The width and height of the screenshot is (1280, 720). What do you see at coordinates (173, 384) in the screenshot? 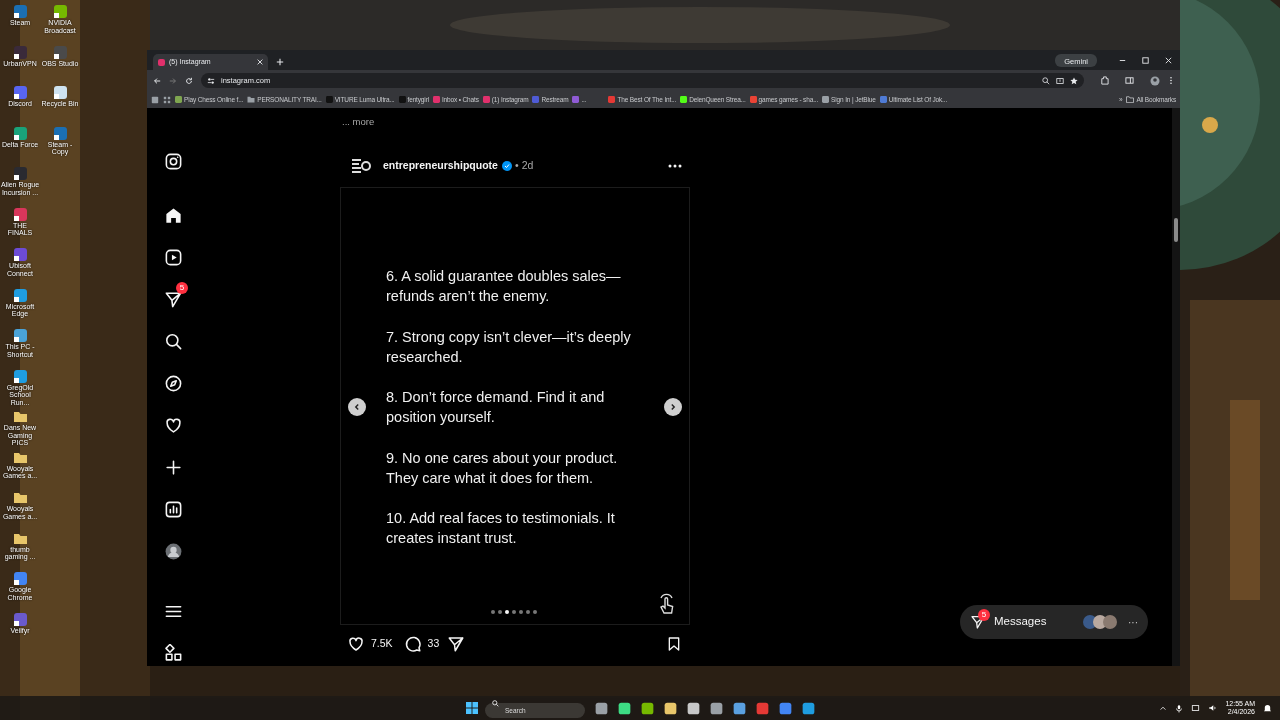
I see `compass-icon` at bounding box center [173, 384].